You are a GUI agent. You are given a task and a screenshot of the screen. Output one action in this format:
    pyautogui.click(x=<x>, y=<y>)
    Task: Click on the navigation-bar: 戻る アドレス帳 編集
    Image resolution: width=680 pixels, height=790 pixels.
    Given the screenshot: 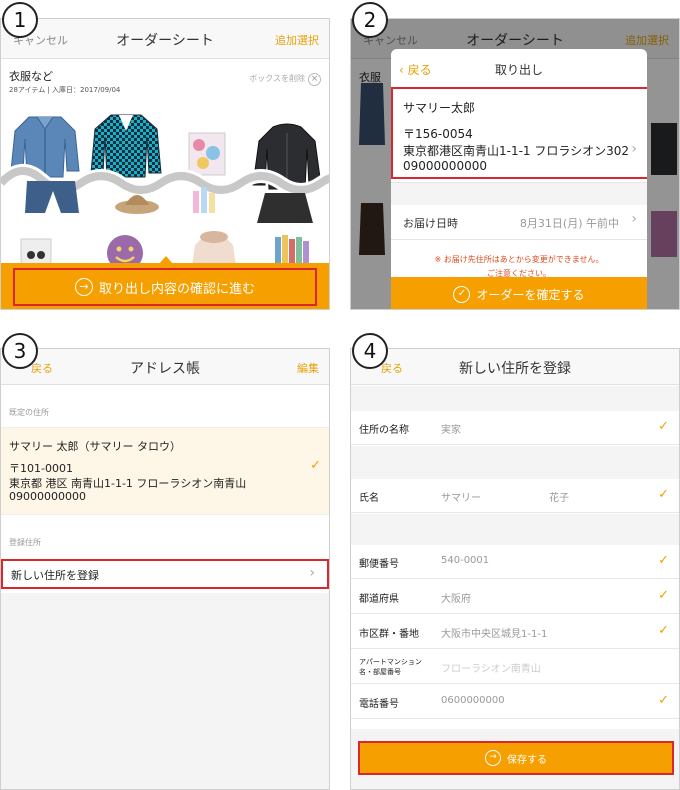 What is the action you would take?
    pyautogui.click(x=165, y=367)
    